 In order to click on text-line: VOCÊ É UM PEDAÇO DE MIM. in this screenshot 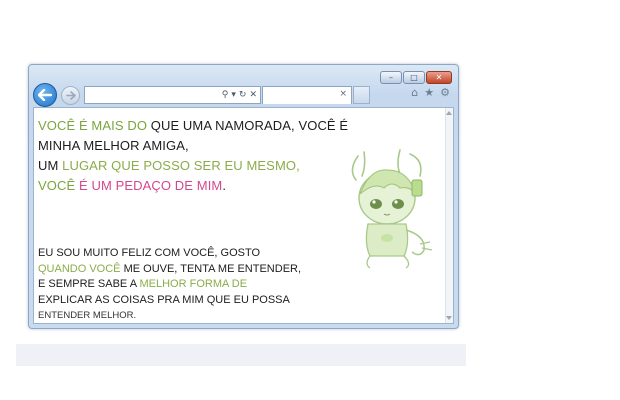, I will do `click(188, 186)`.